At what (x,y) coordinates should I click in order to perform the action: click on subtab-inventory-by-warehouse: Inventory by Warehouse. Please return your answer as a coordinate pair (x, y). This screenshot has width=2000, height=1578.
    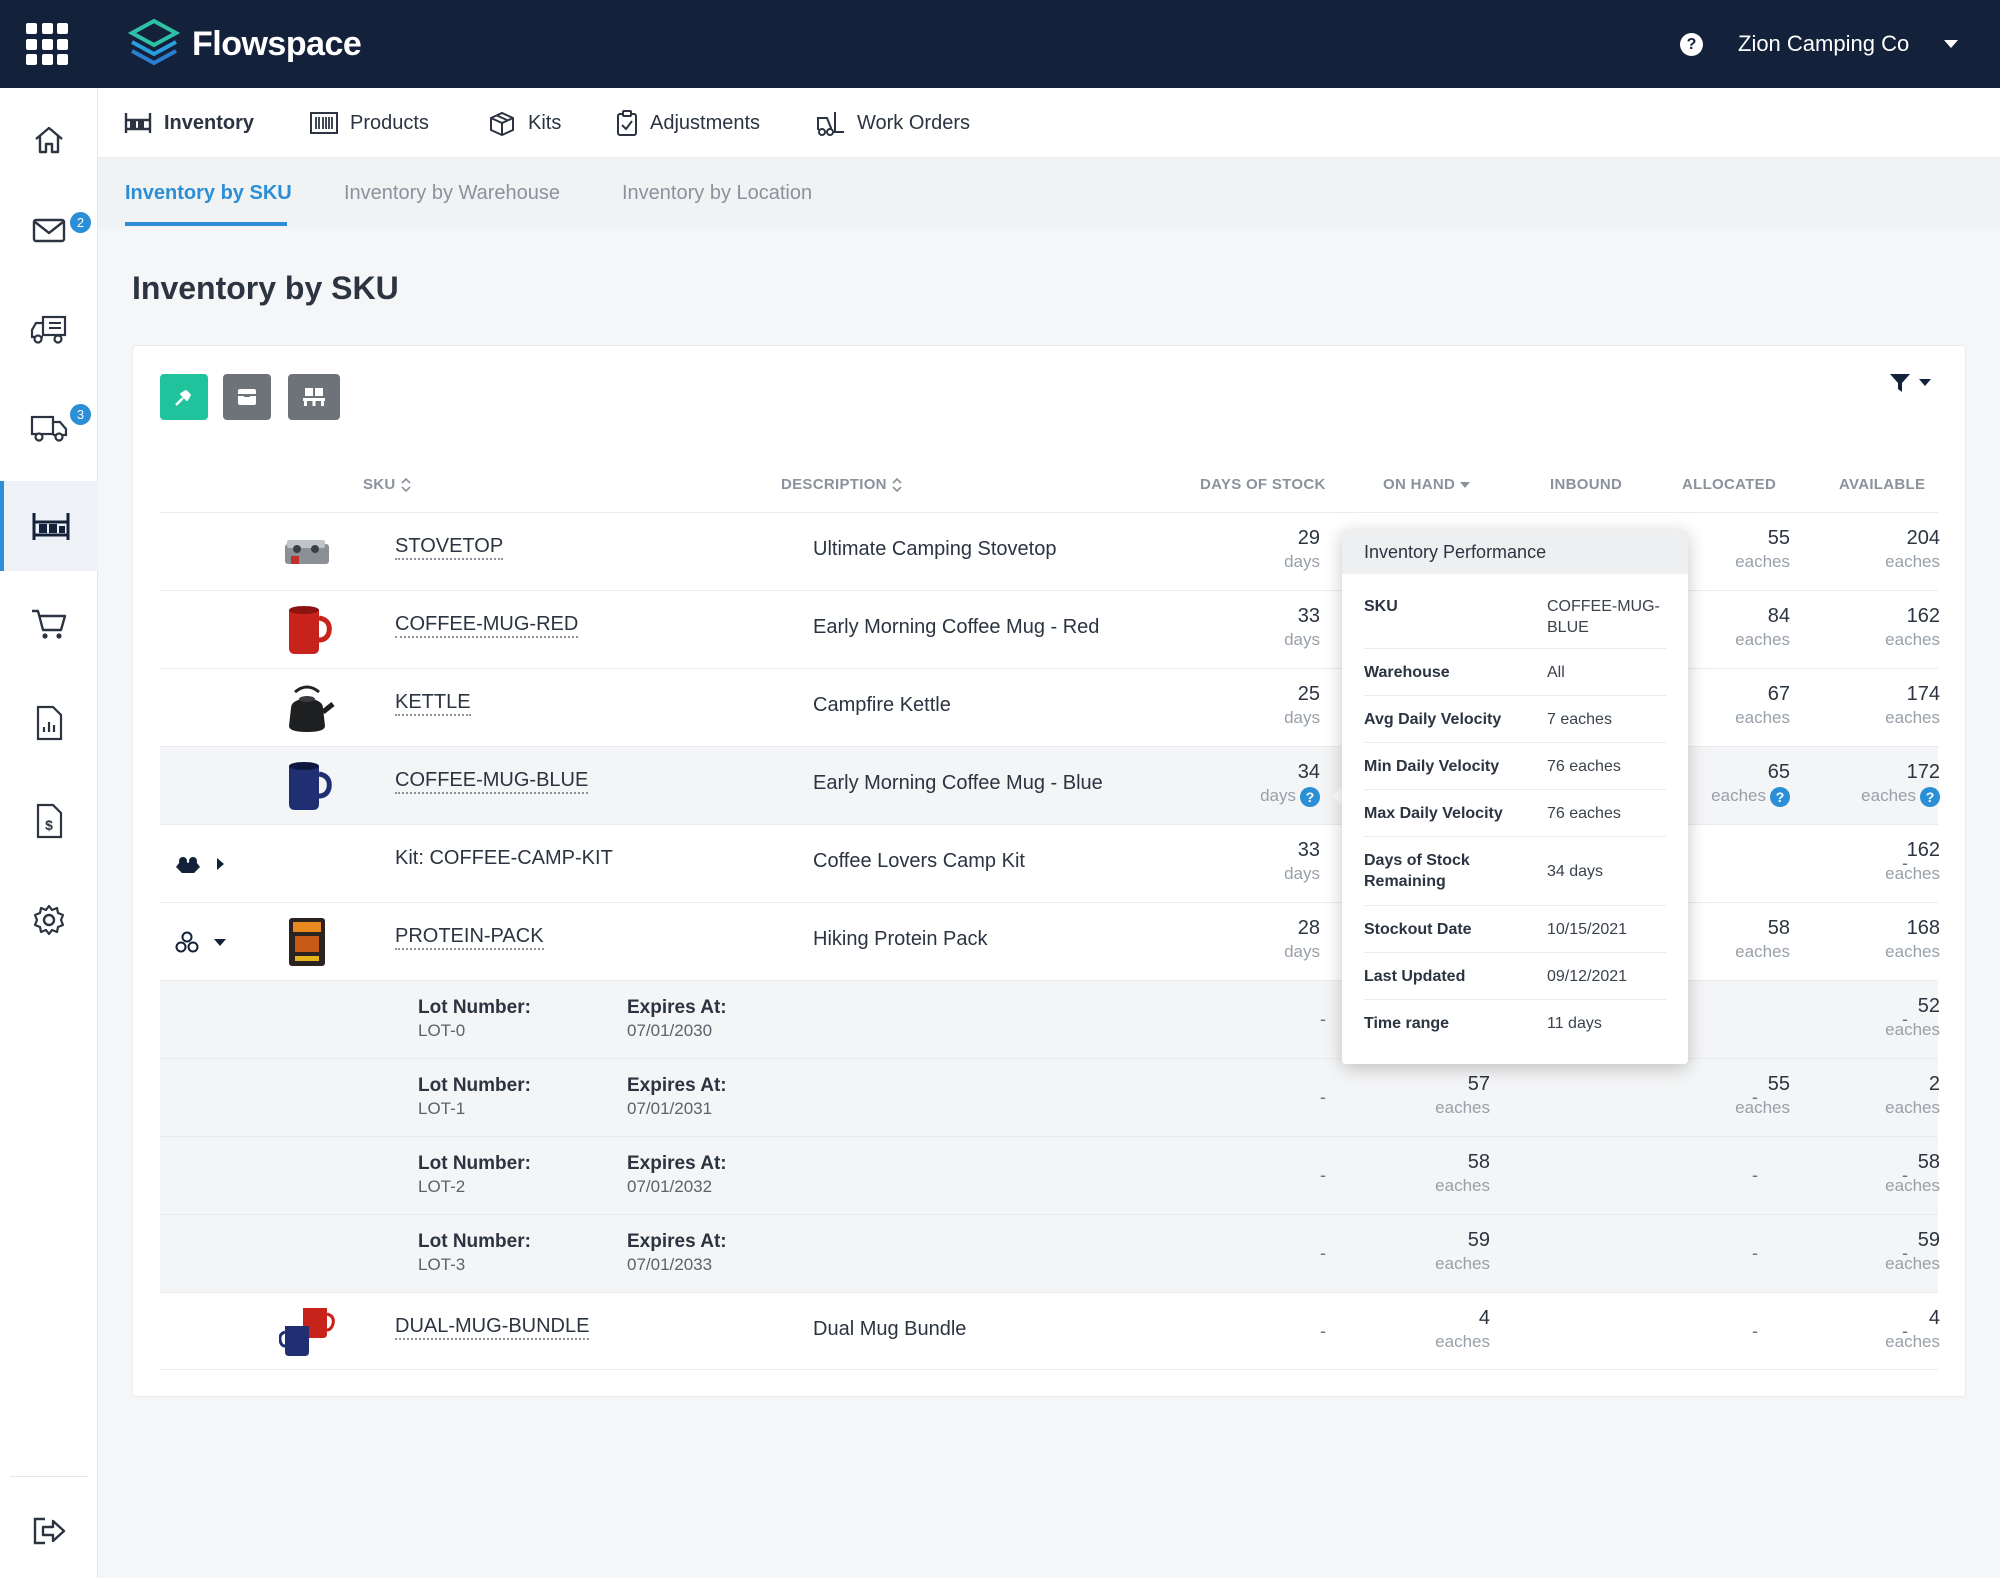
    Looking at the image, I should click on (452, 193).